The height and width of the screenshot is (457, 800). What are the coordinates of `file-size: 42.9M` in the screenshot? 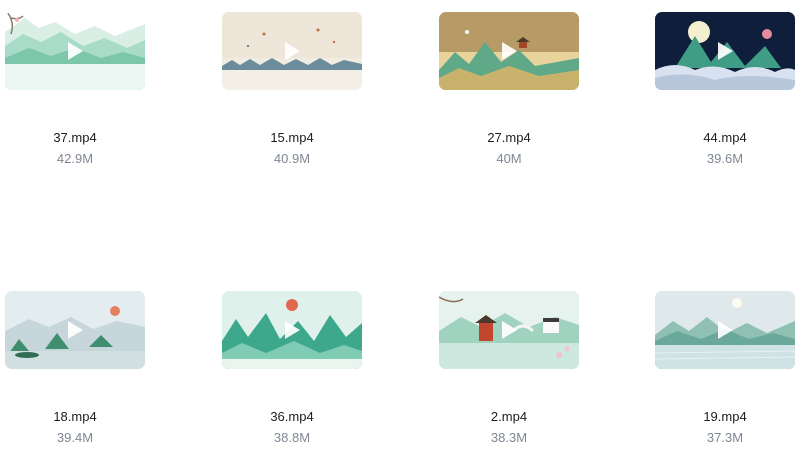 It's located at (75, 158).